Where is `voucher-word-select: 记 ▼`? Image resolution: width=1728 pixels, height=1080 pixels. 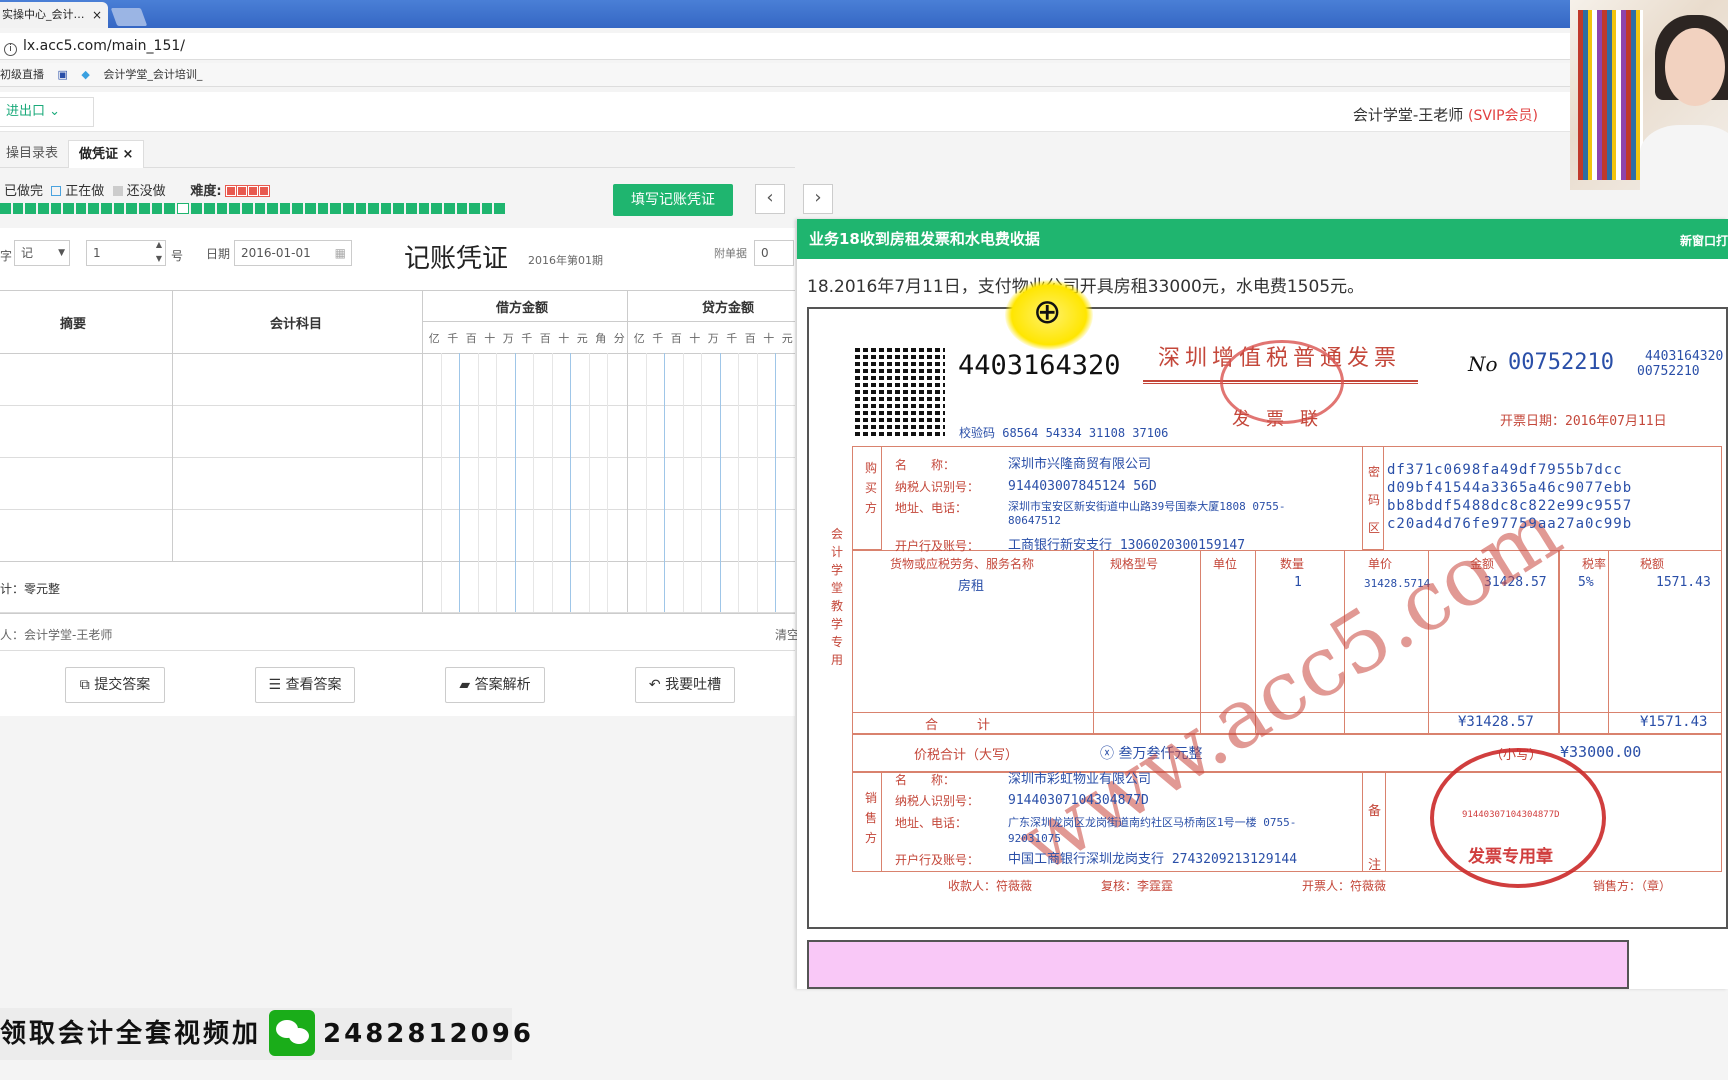 voucher-word-select: 记 ▼ is located at coordinates (42, 253).